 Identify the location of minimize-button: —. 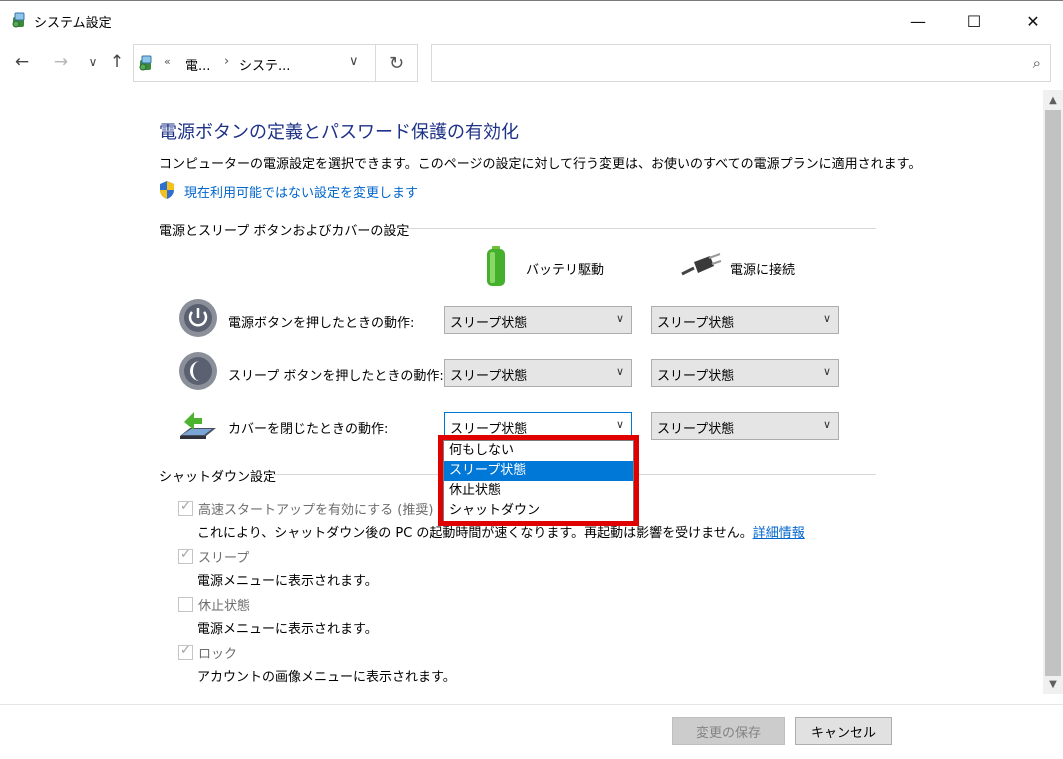
(918, 21).